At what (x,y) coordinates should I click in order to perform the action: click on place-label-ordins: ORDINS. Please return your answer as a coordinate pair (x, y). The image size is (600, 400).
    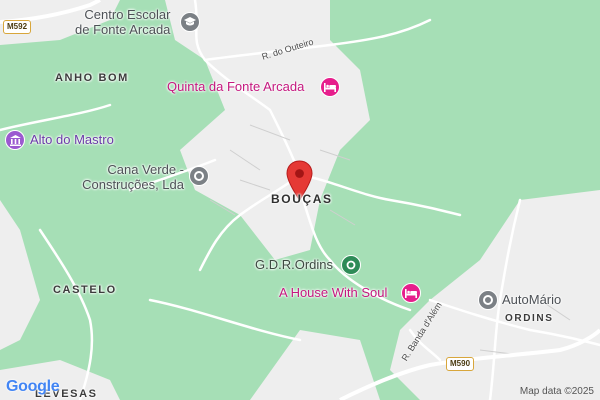
    Looking at the image, I should click on (529, 318).